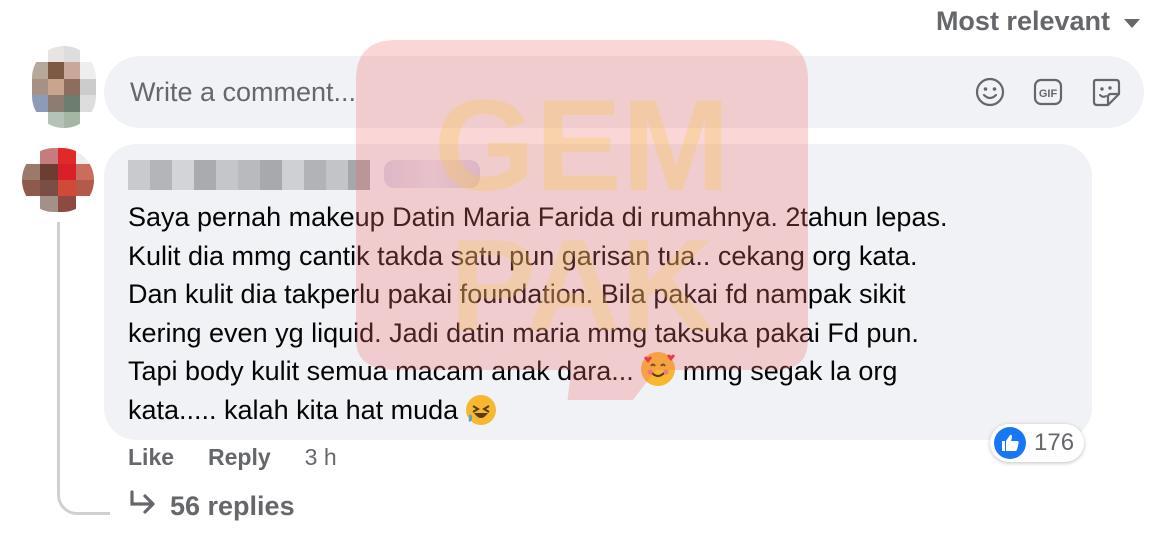  What do you see at coordinates (239, 457) in the screenshot?
I see `reply-button: Reply` at bounding box center [239, 457].